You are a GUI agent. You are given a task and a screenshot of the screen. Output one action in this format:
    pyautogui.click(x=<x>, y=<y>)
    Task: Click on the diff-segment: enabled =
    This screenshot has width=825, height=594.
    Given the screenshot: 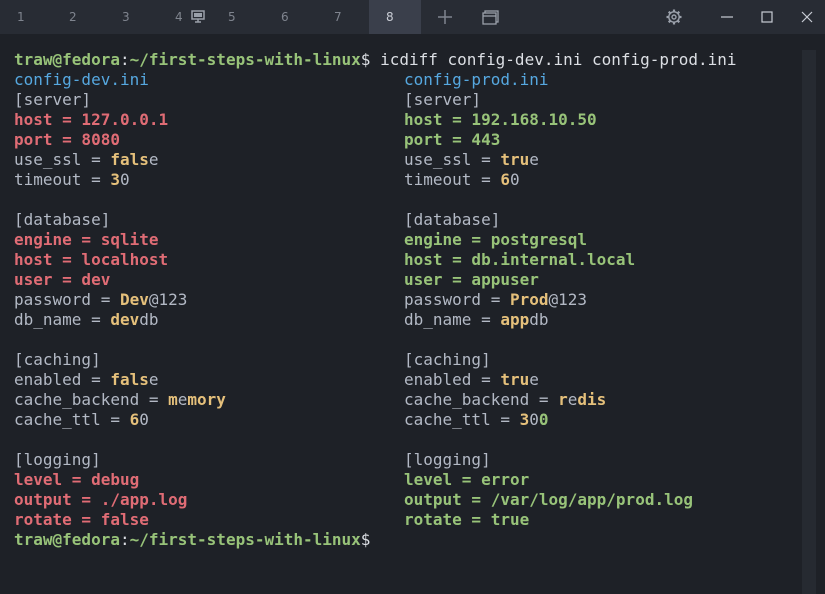 What is the action you would take?
    pyautogui.click(x=62, y=379)
    